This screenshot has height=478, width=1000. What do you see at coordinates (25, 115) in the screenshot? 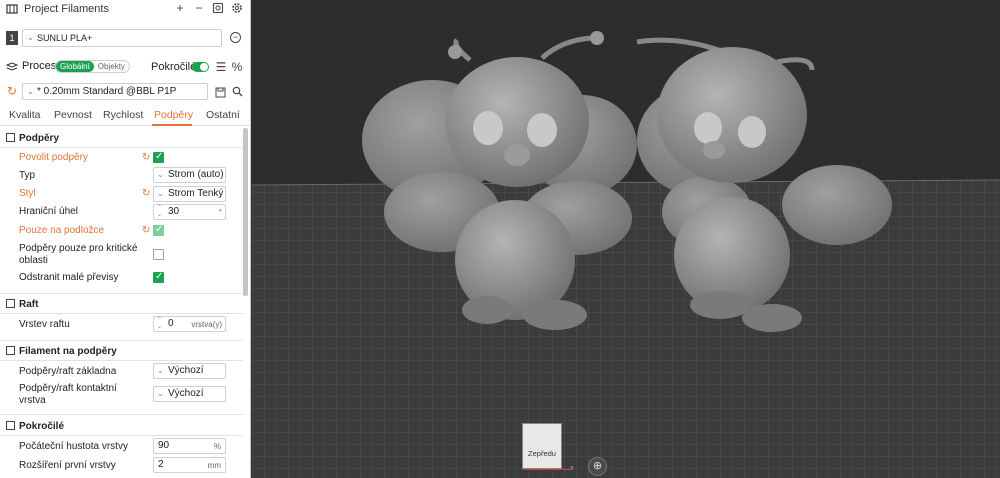
I see `tab-quality: Kvalita` at bounding box center [25, 115].